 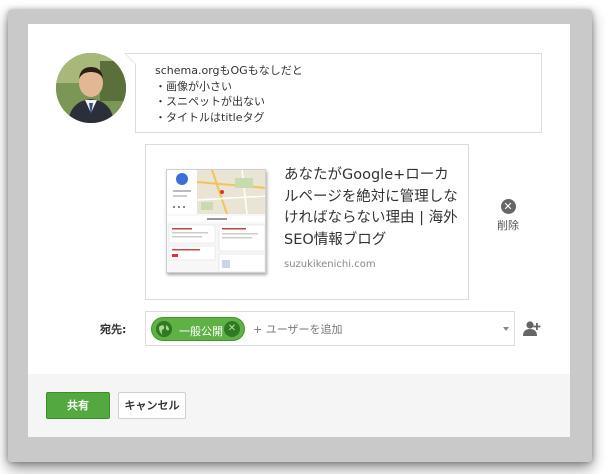 I want to click on link-thumbnail, so click(x=216, y=221).